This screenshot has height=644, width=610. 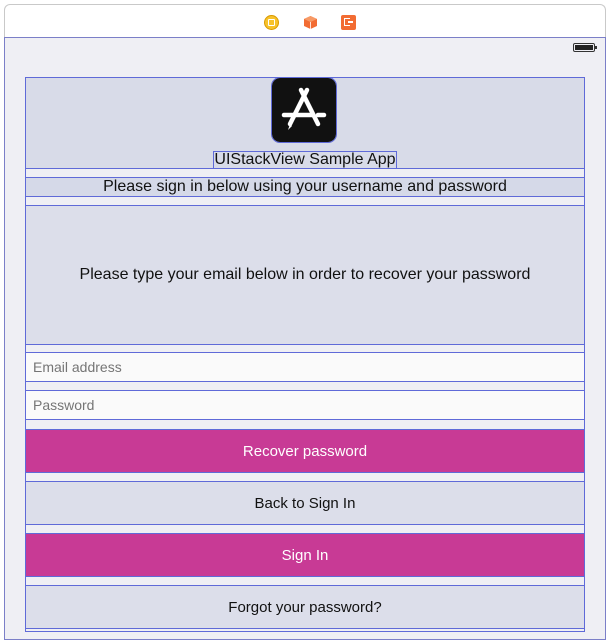 I want to click on password-field, so click(x=305, y=405).